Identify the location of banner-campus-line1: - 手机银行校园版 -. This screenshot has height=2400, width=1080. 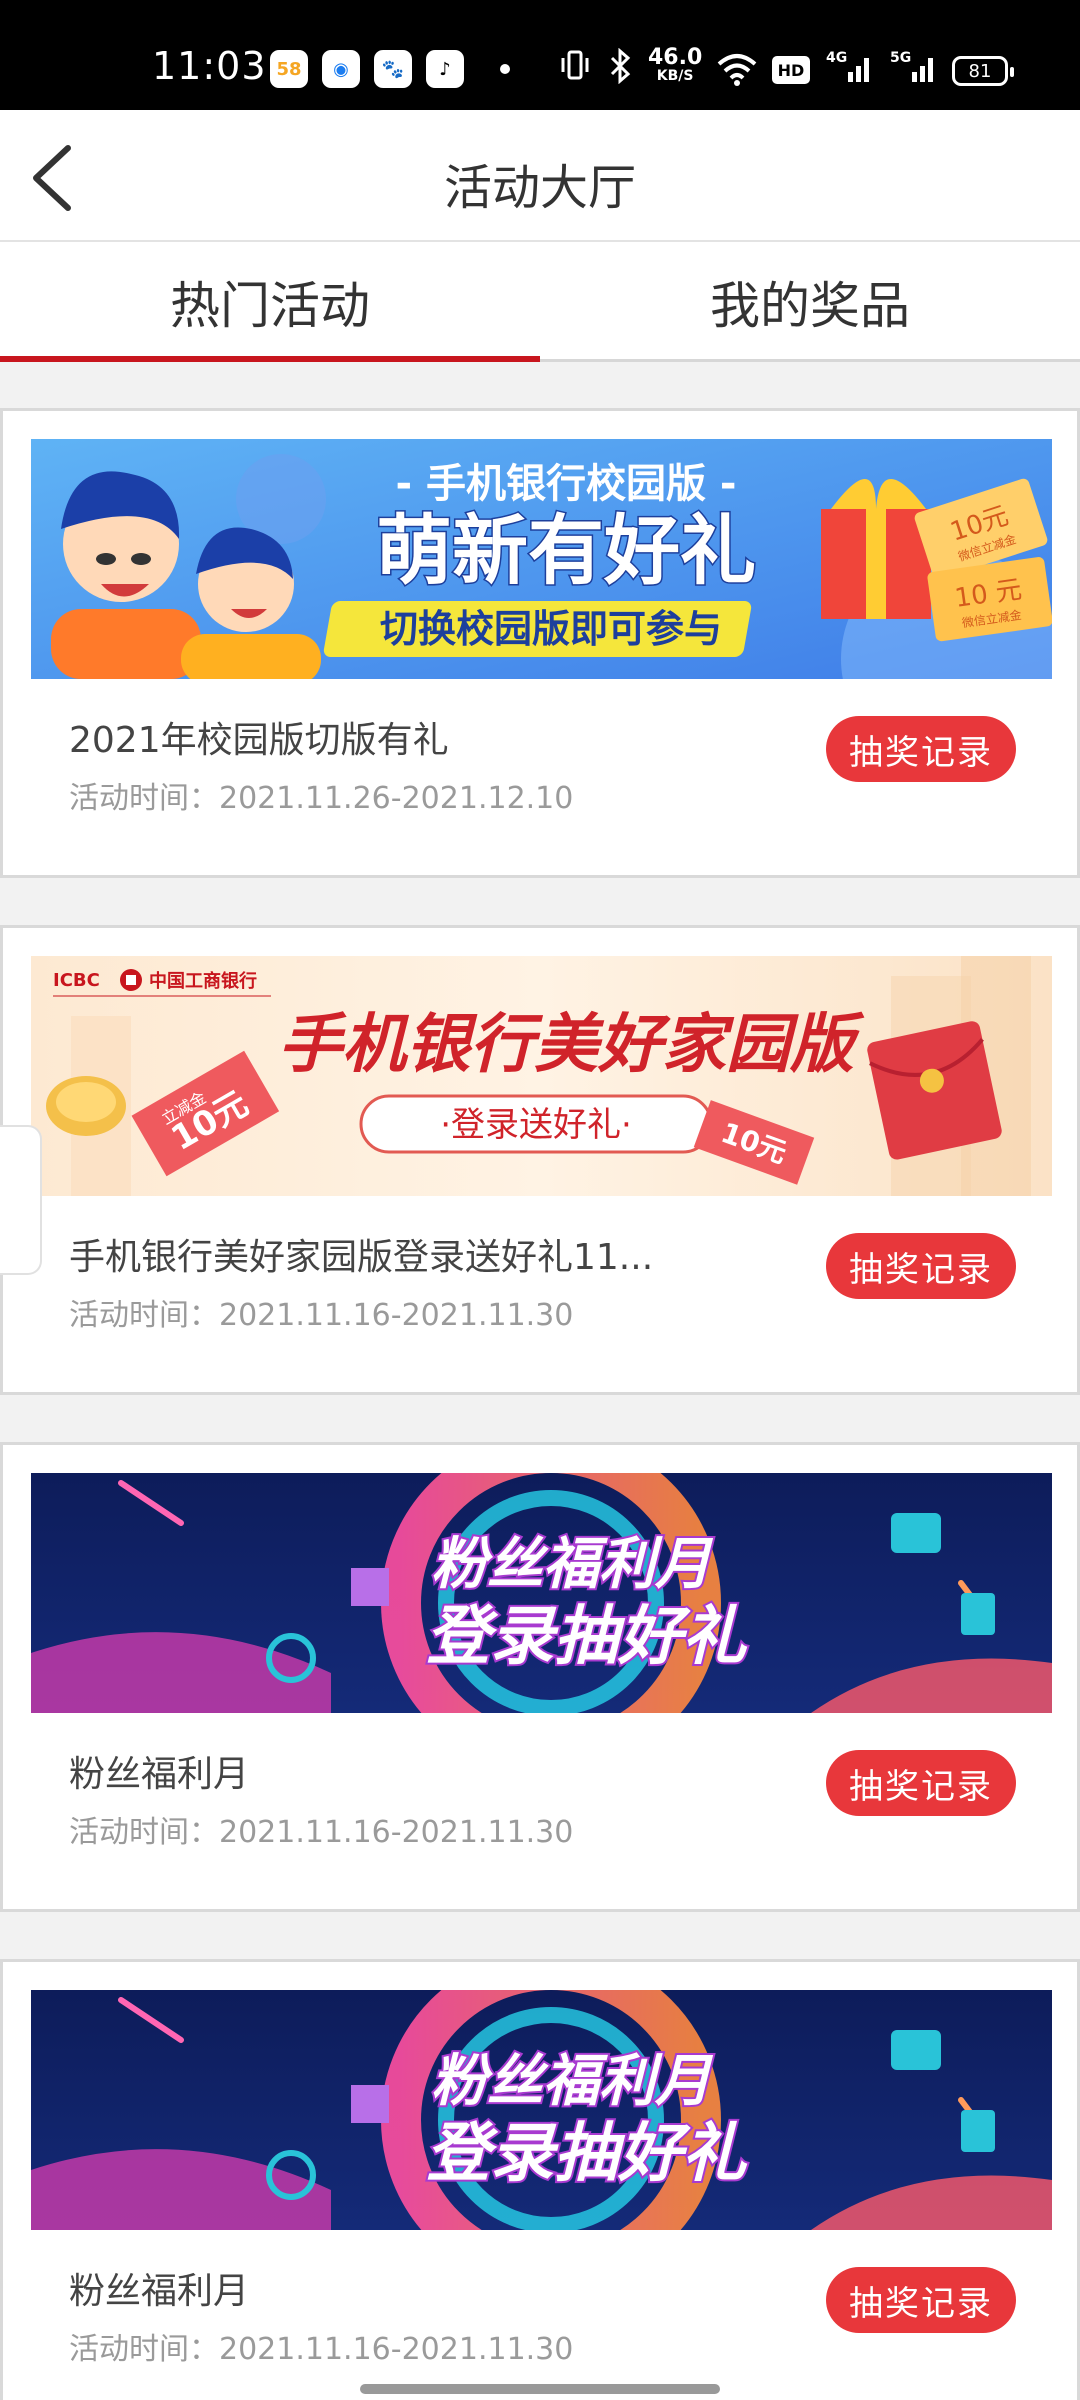
(565, 484).